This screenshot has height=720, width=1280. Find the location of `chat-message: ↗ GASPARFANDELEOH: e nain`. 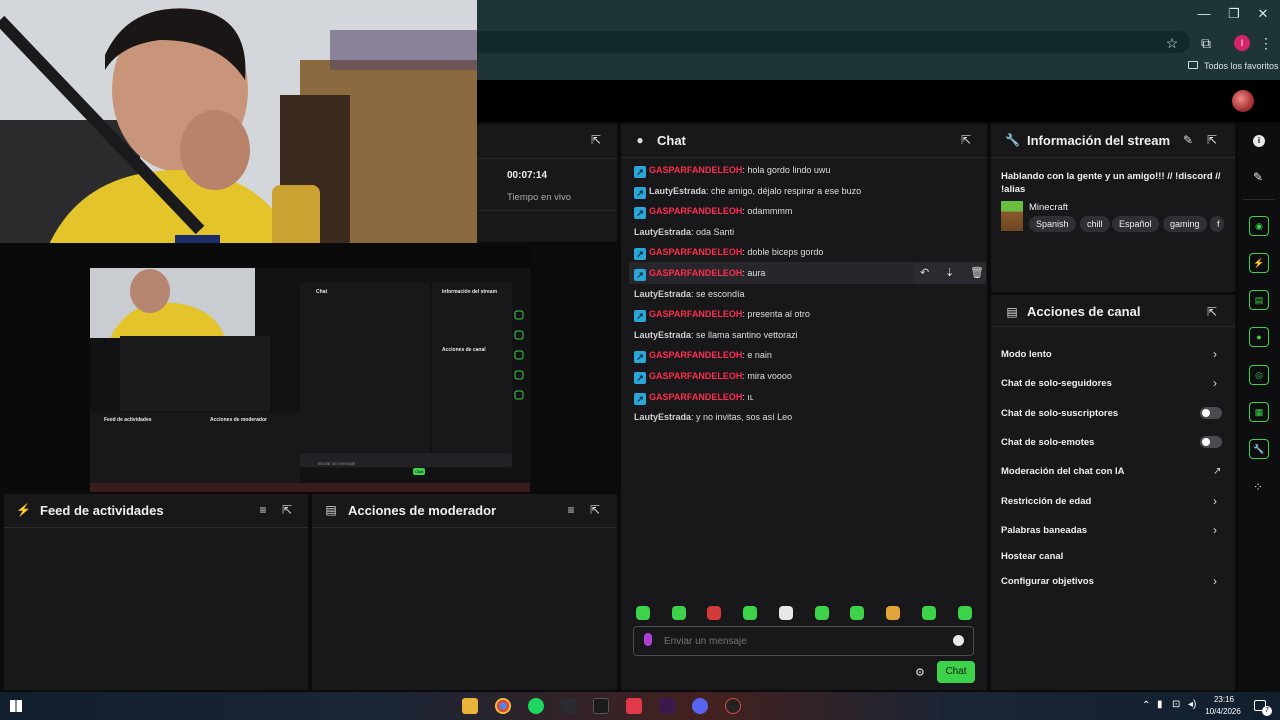

chat-message: ↗ GASPARFANDELEOH: e nain is located at coordinates (703, 357).